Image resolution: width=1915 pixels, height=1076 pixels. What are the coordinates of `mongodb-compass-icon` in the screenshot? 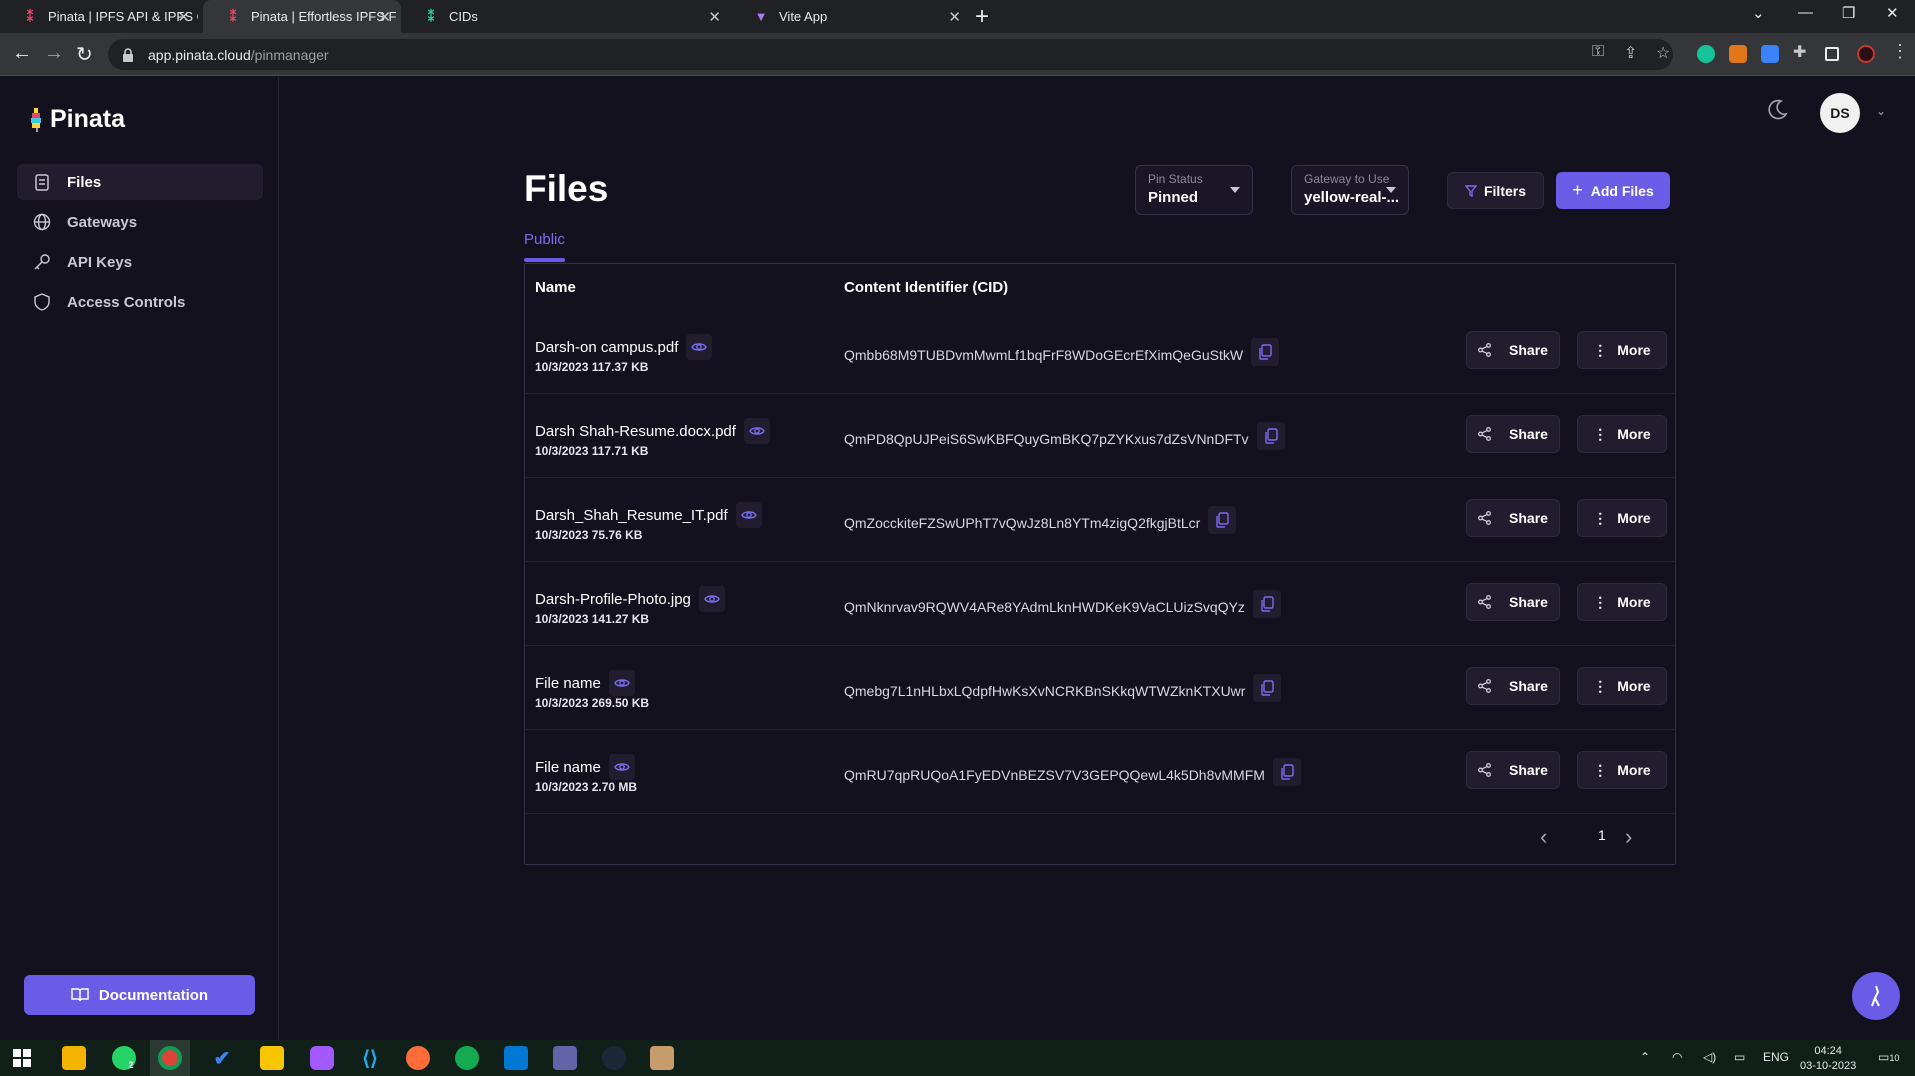 It's located at (467, 1058).